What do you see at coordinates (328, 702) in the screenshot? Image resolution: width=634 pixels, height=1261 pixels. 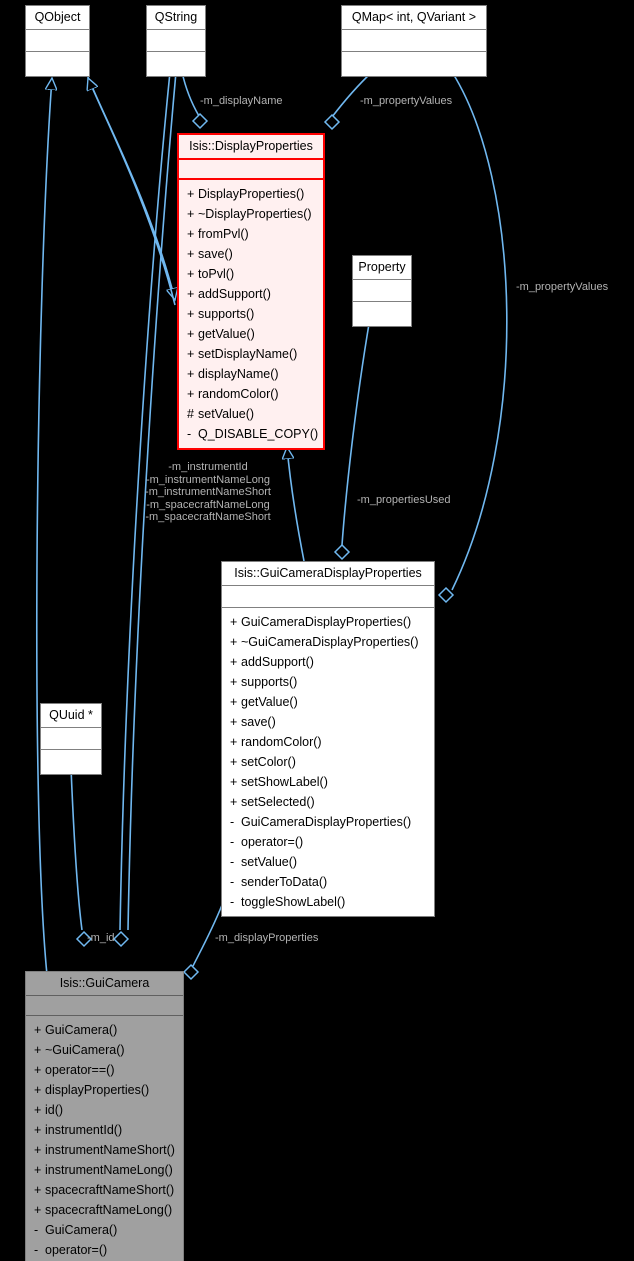 I see `class-member: + getValue()` at bounding box center [328, 702].